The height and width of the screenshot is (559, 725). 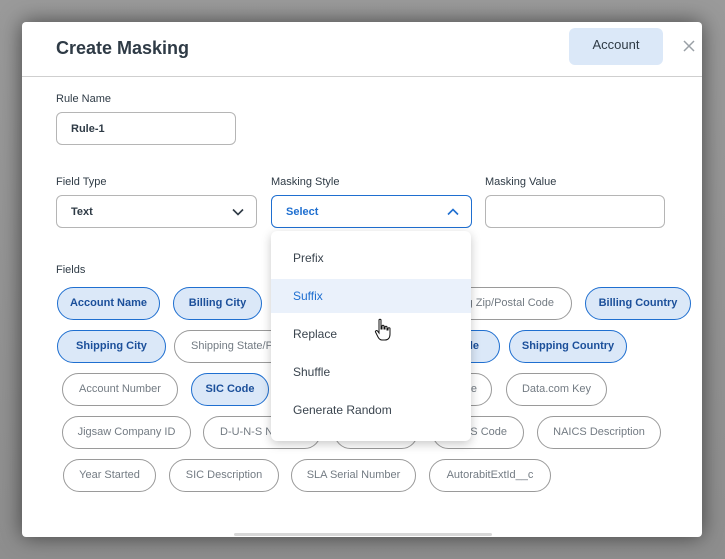 What do you see at coordinates (556, 389) in the screenshot?
I see `field-chip: Data.com Key` at bounding box center [556, 389].